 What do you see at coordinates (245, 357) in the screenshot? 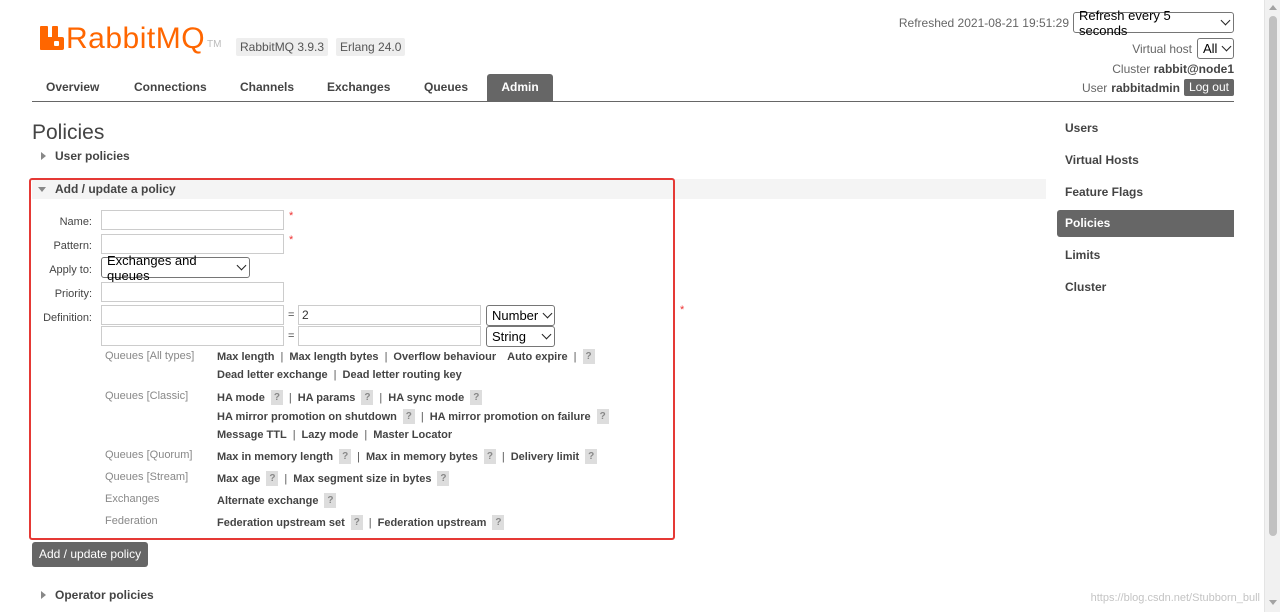
I see `option-max-length: Max length` at bounding box center [245, 357].